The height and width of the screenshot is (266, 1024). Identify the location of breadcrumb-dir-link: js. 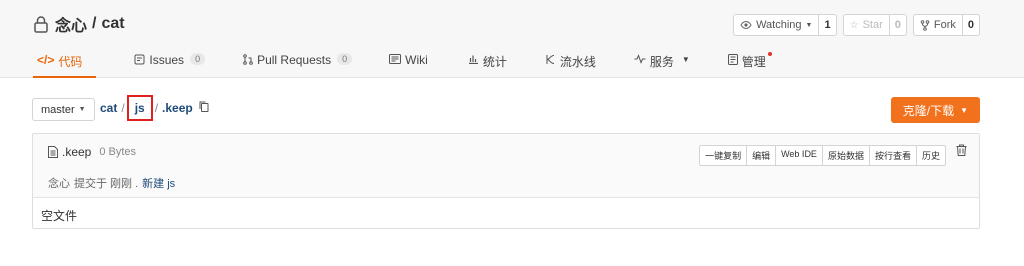
(139, 108).